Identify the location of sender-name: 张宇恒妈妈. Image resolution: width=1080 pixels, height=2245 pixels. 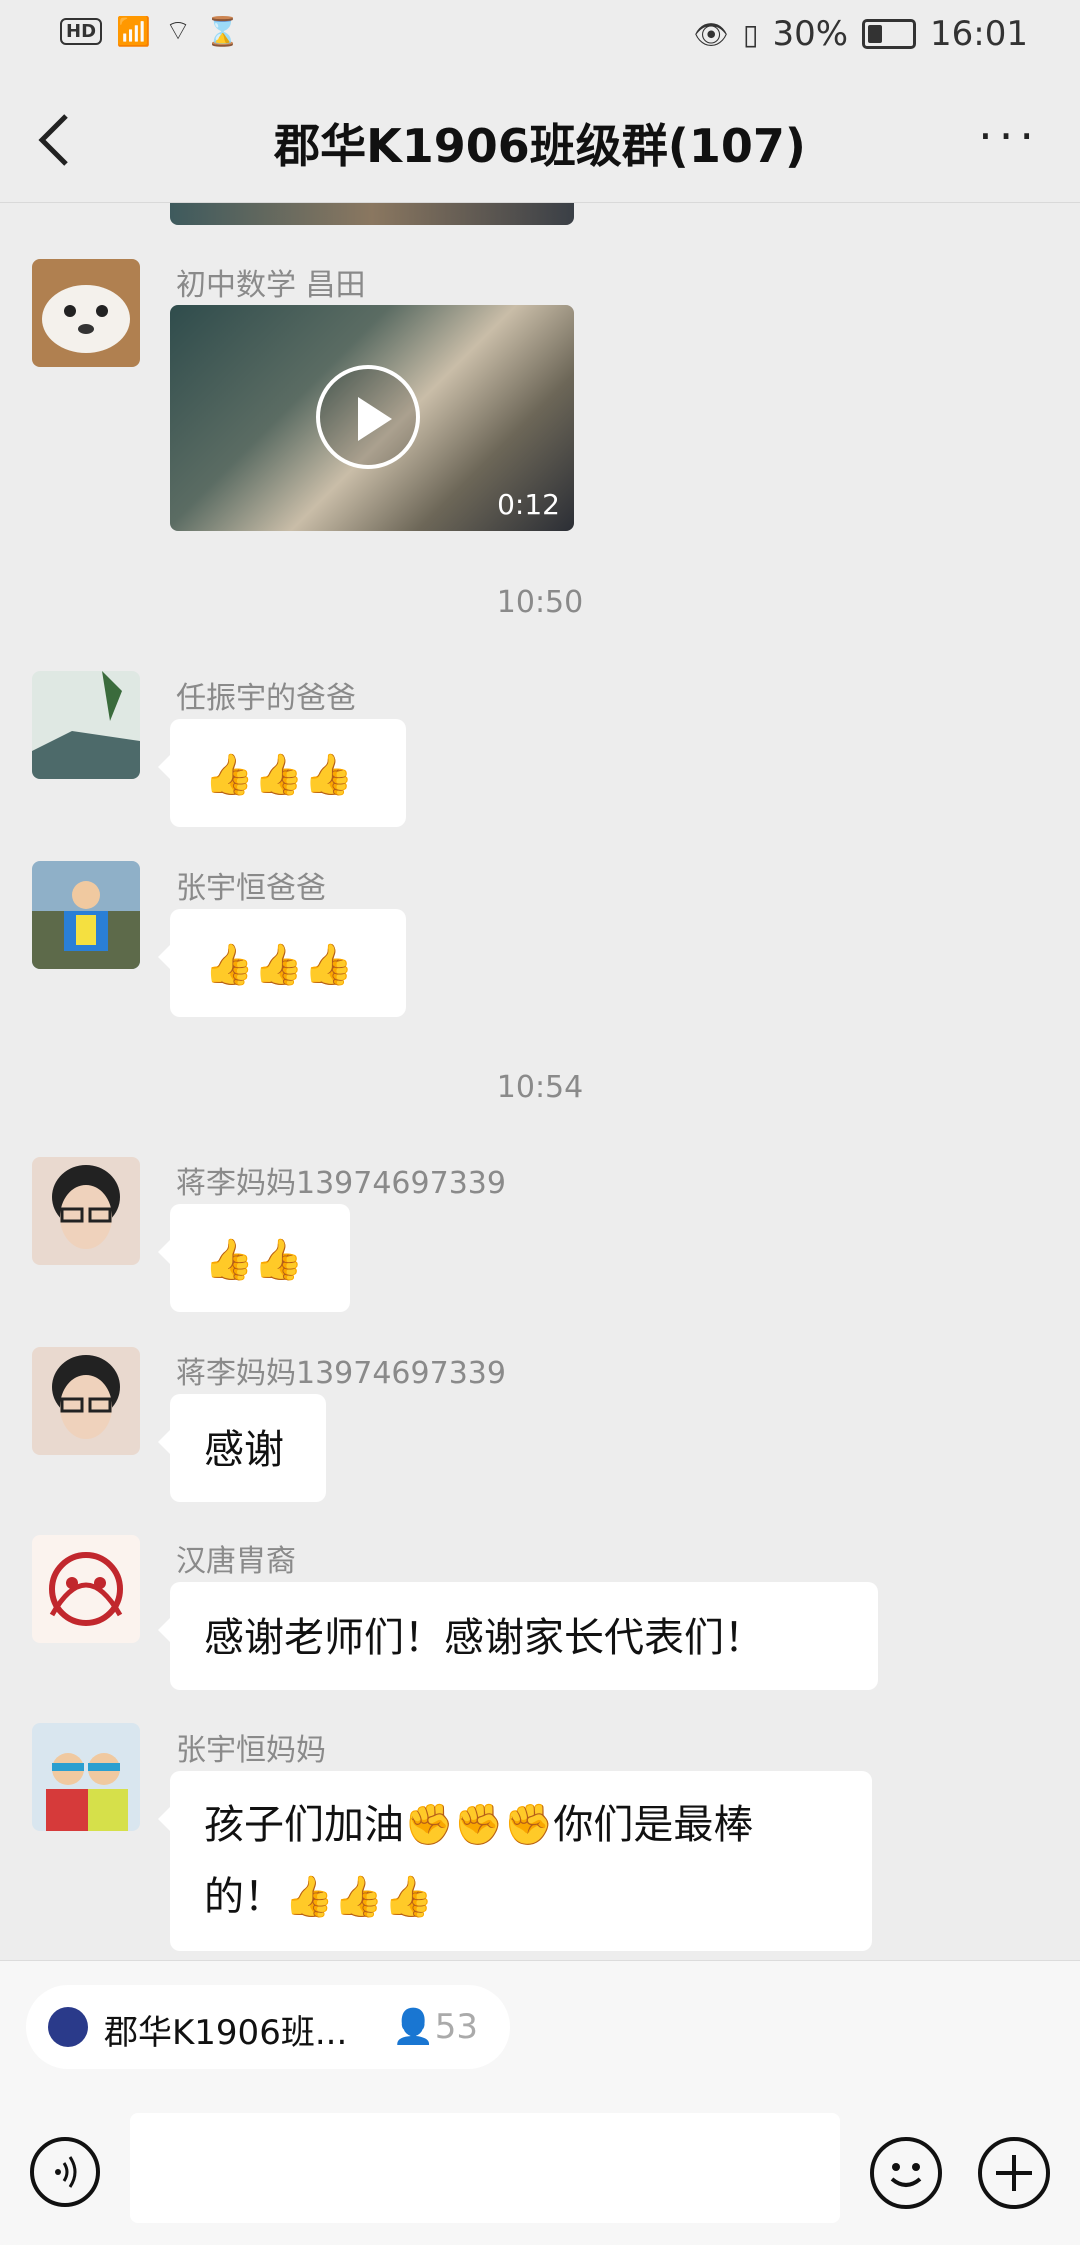
(251, 1750).